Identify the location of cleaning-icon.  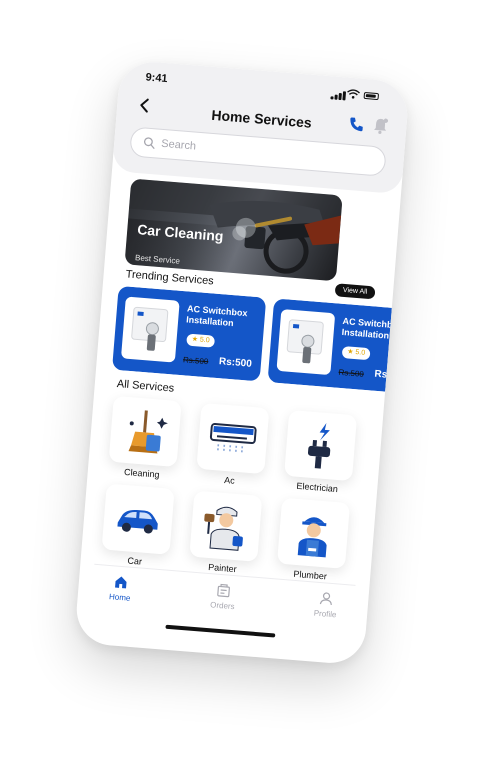
(148, 432).